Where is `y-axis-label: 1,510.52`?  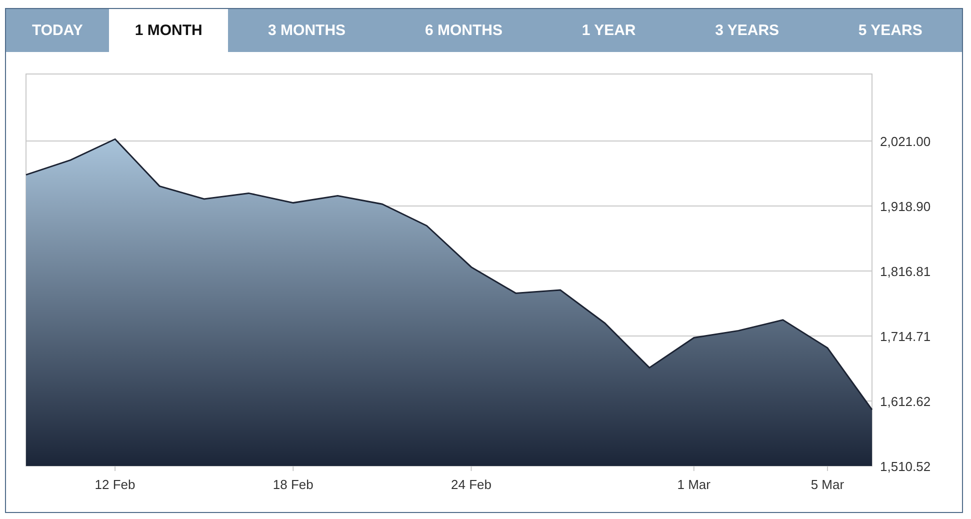
y-axis-label: 1,510.52 is located at coordinates (905, 466).